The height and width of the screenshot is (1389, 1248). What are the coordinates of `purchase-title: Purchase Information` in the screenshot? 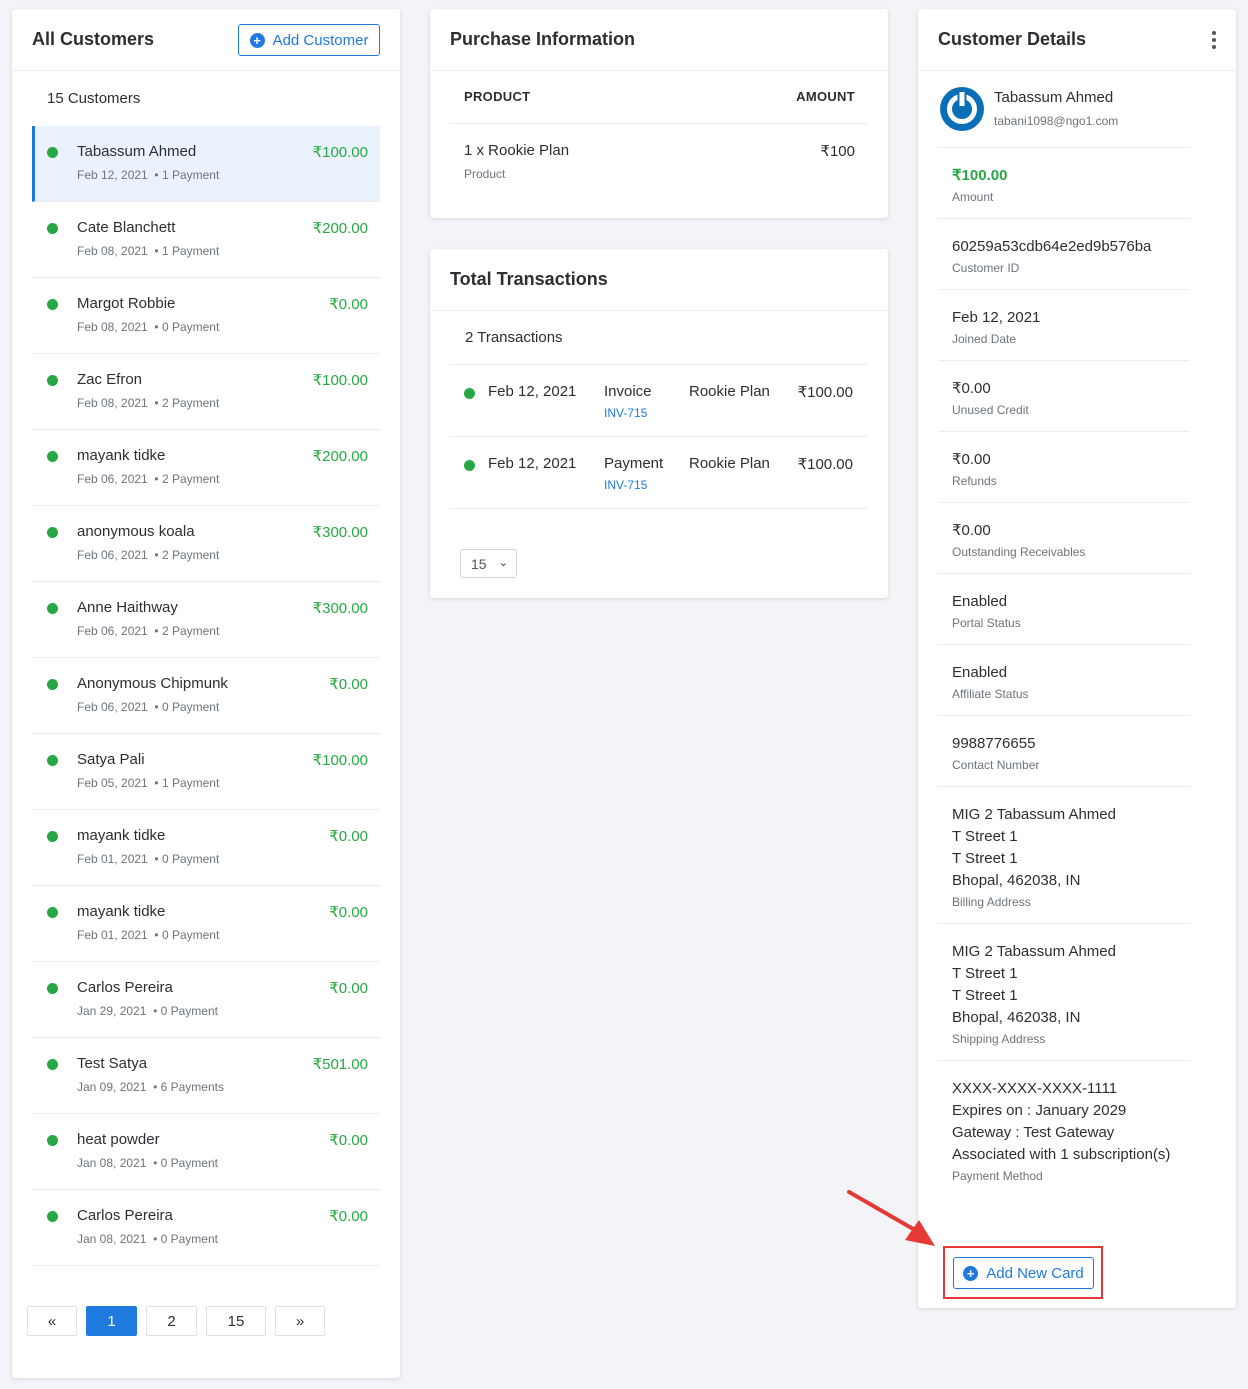 It's located at (543, 39).